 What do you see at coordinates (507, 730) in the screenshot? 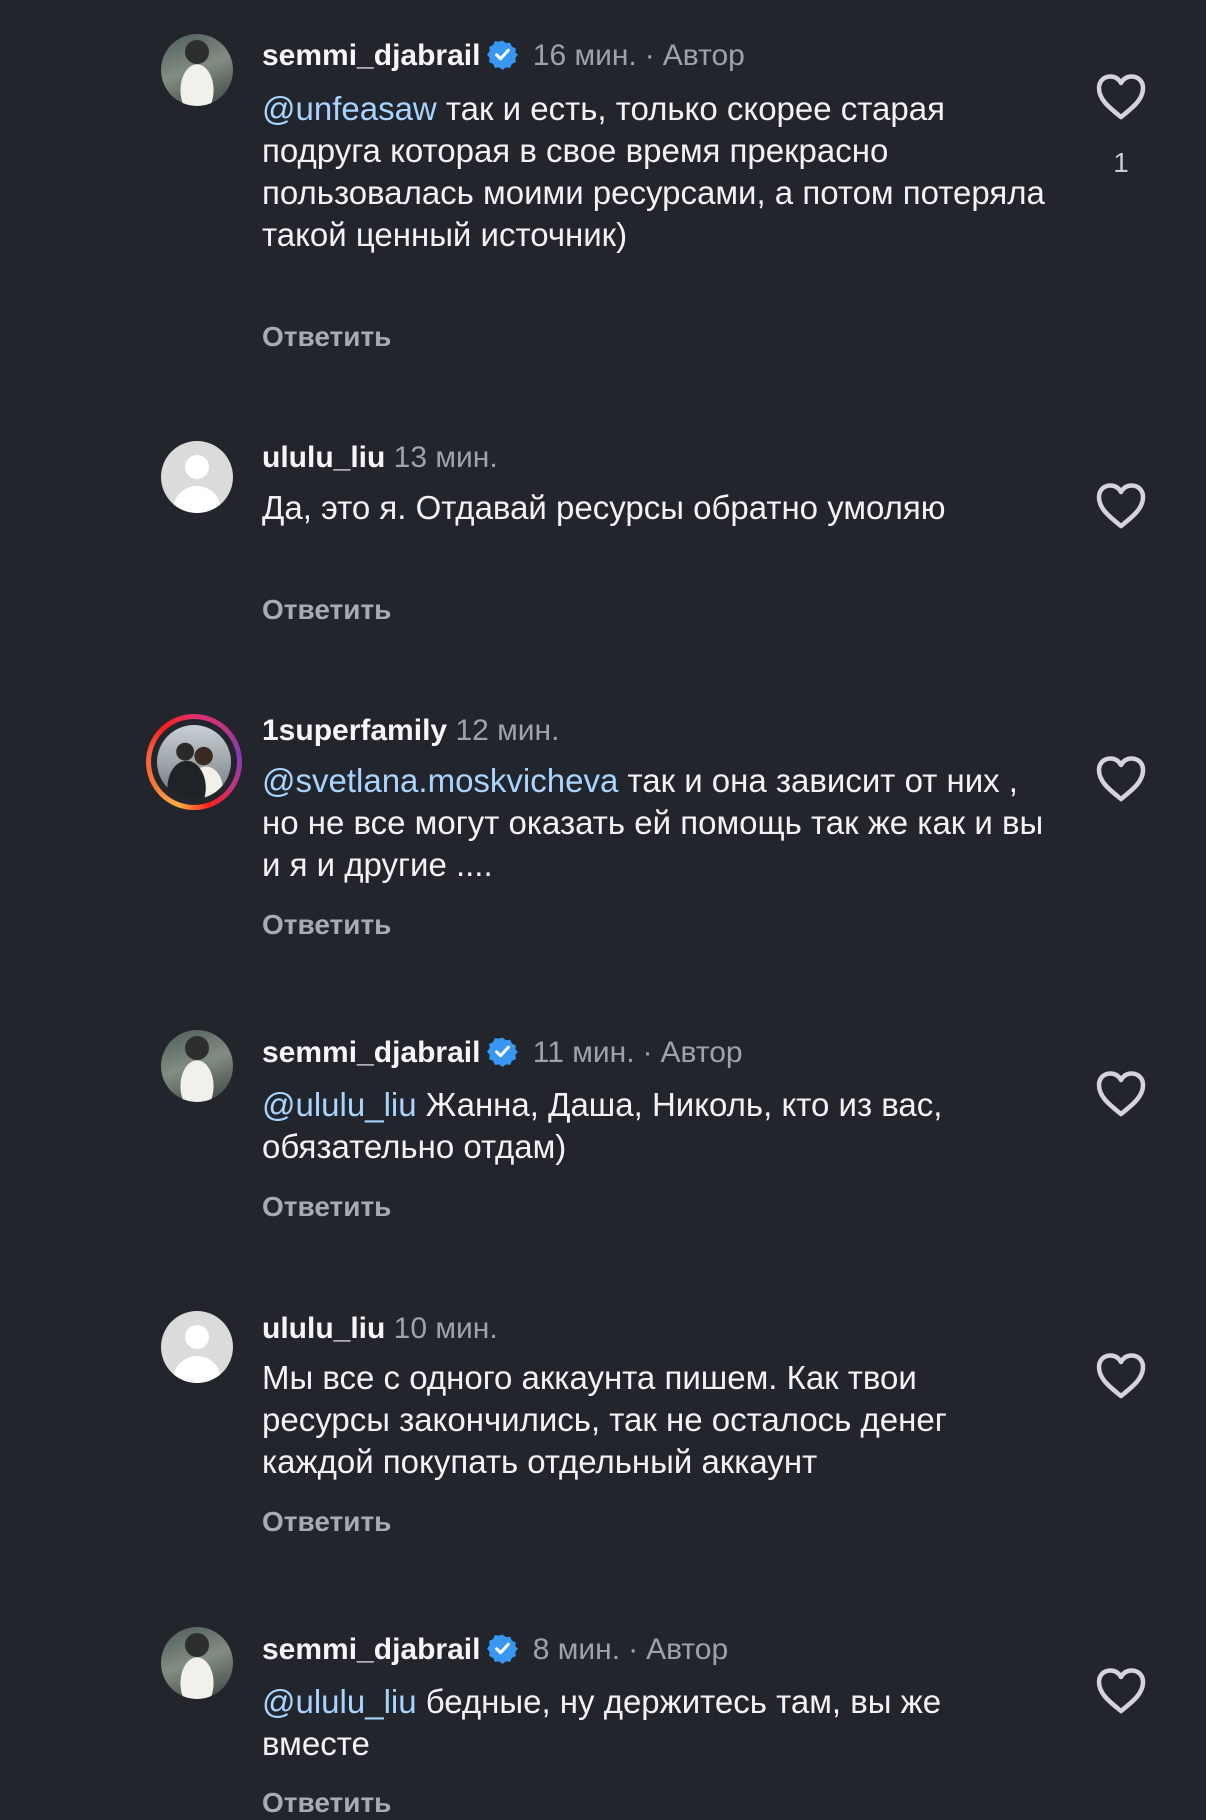
I see `timestamp: 12 мин.` at bounding box center [507, 730].